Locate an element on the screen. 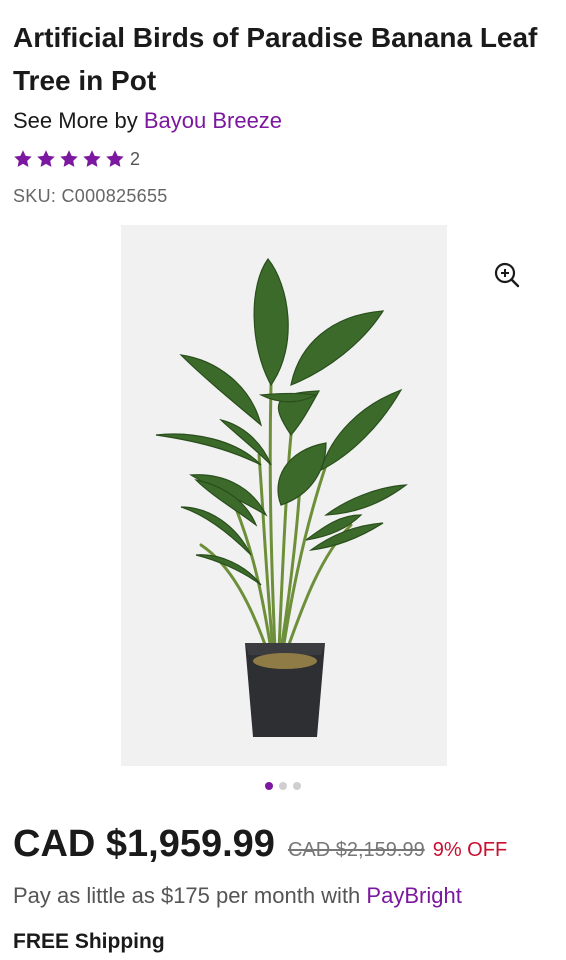 Image resolution: width=566 pixels, height=960 pixels. image-carousel-dots is located at coordinates (283, 786).